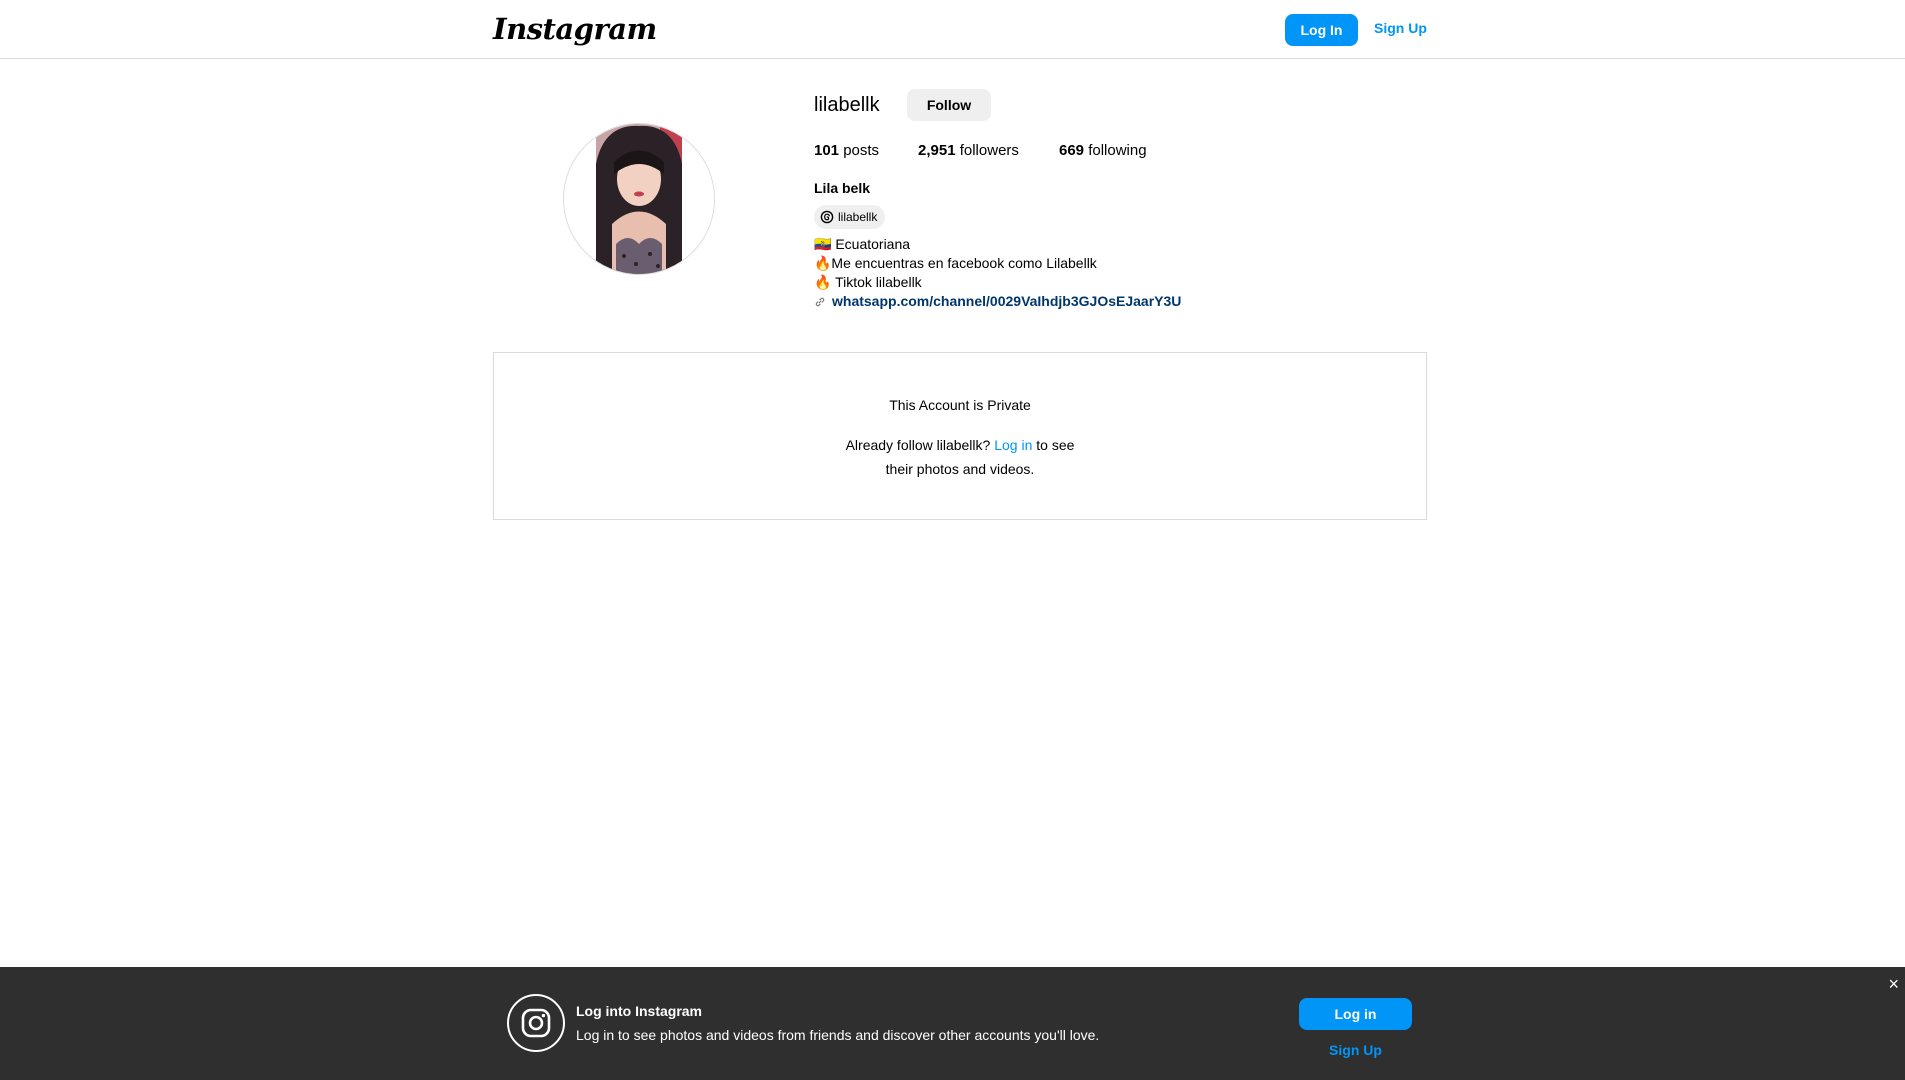 The width and height of the screenshot is (1905, 1080). I want to click on following-label: following, so click(1117, 150).